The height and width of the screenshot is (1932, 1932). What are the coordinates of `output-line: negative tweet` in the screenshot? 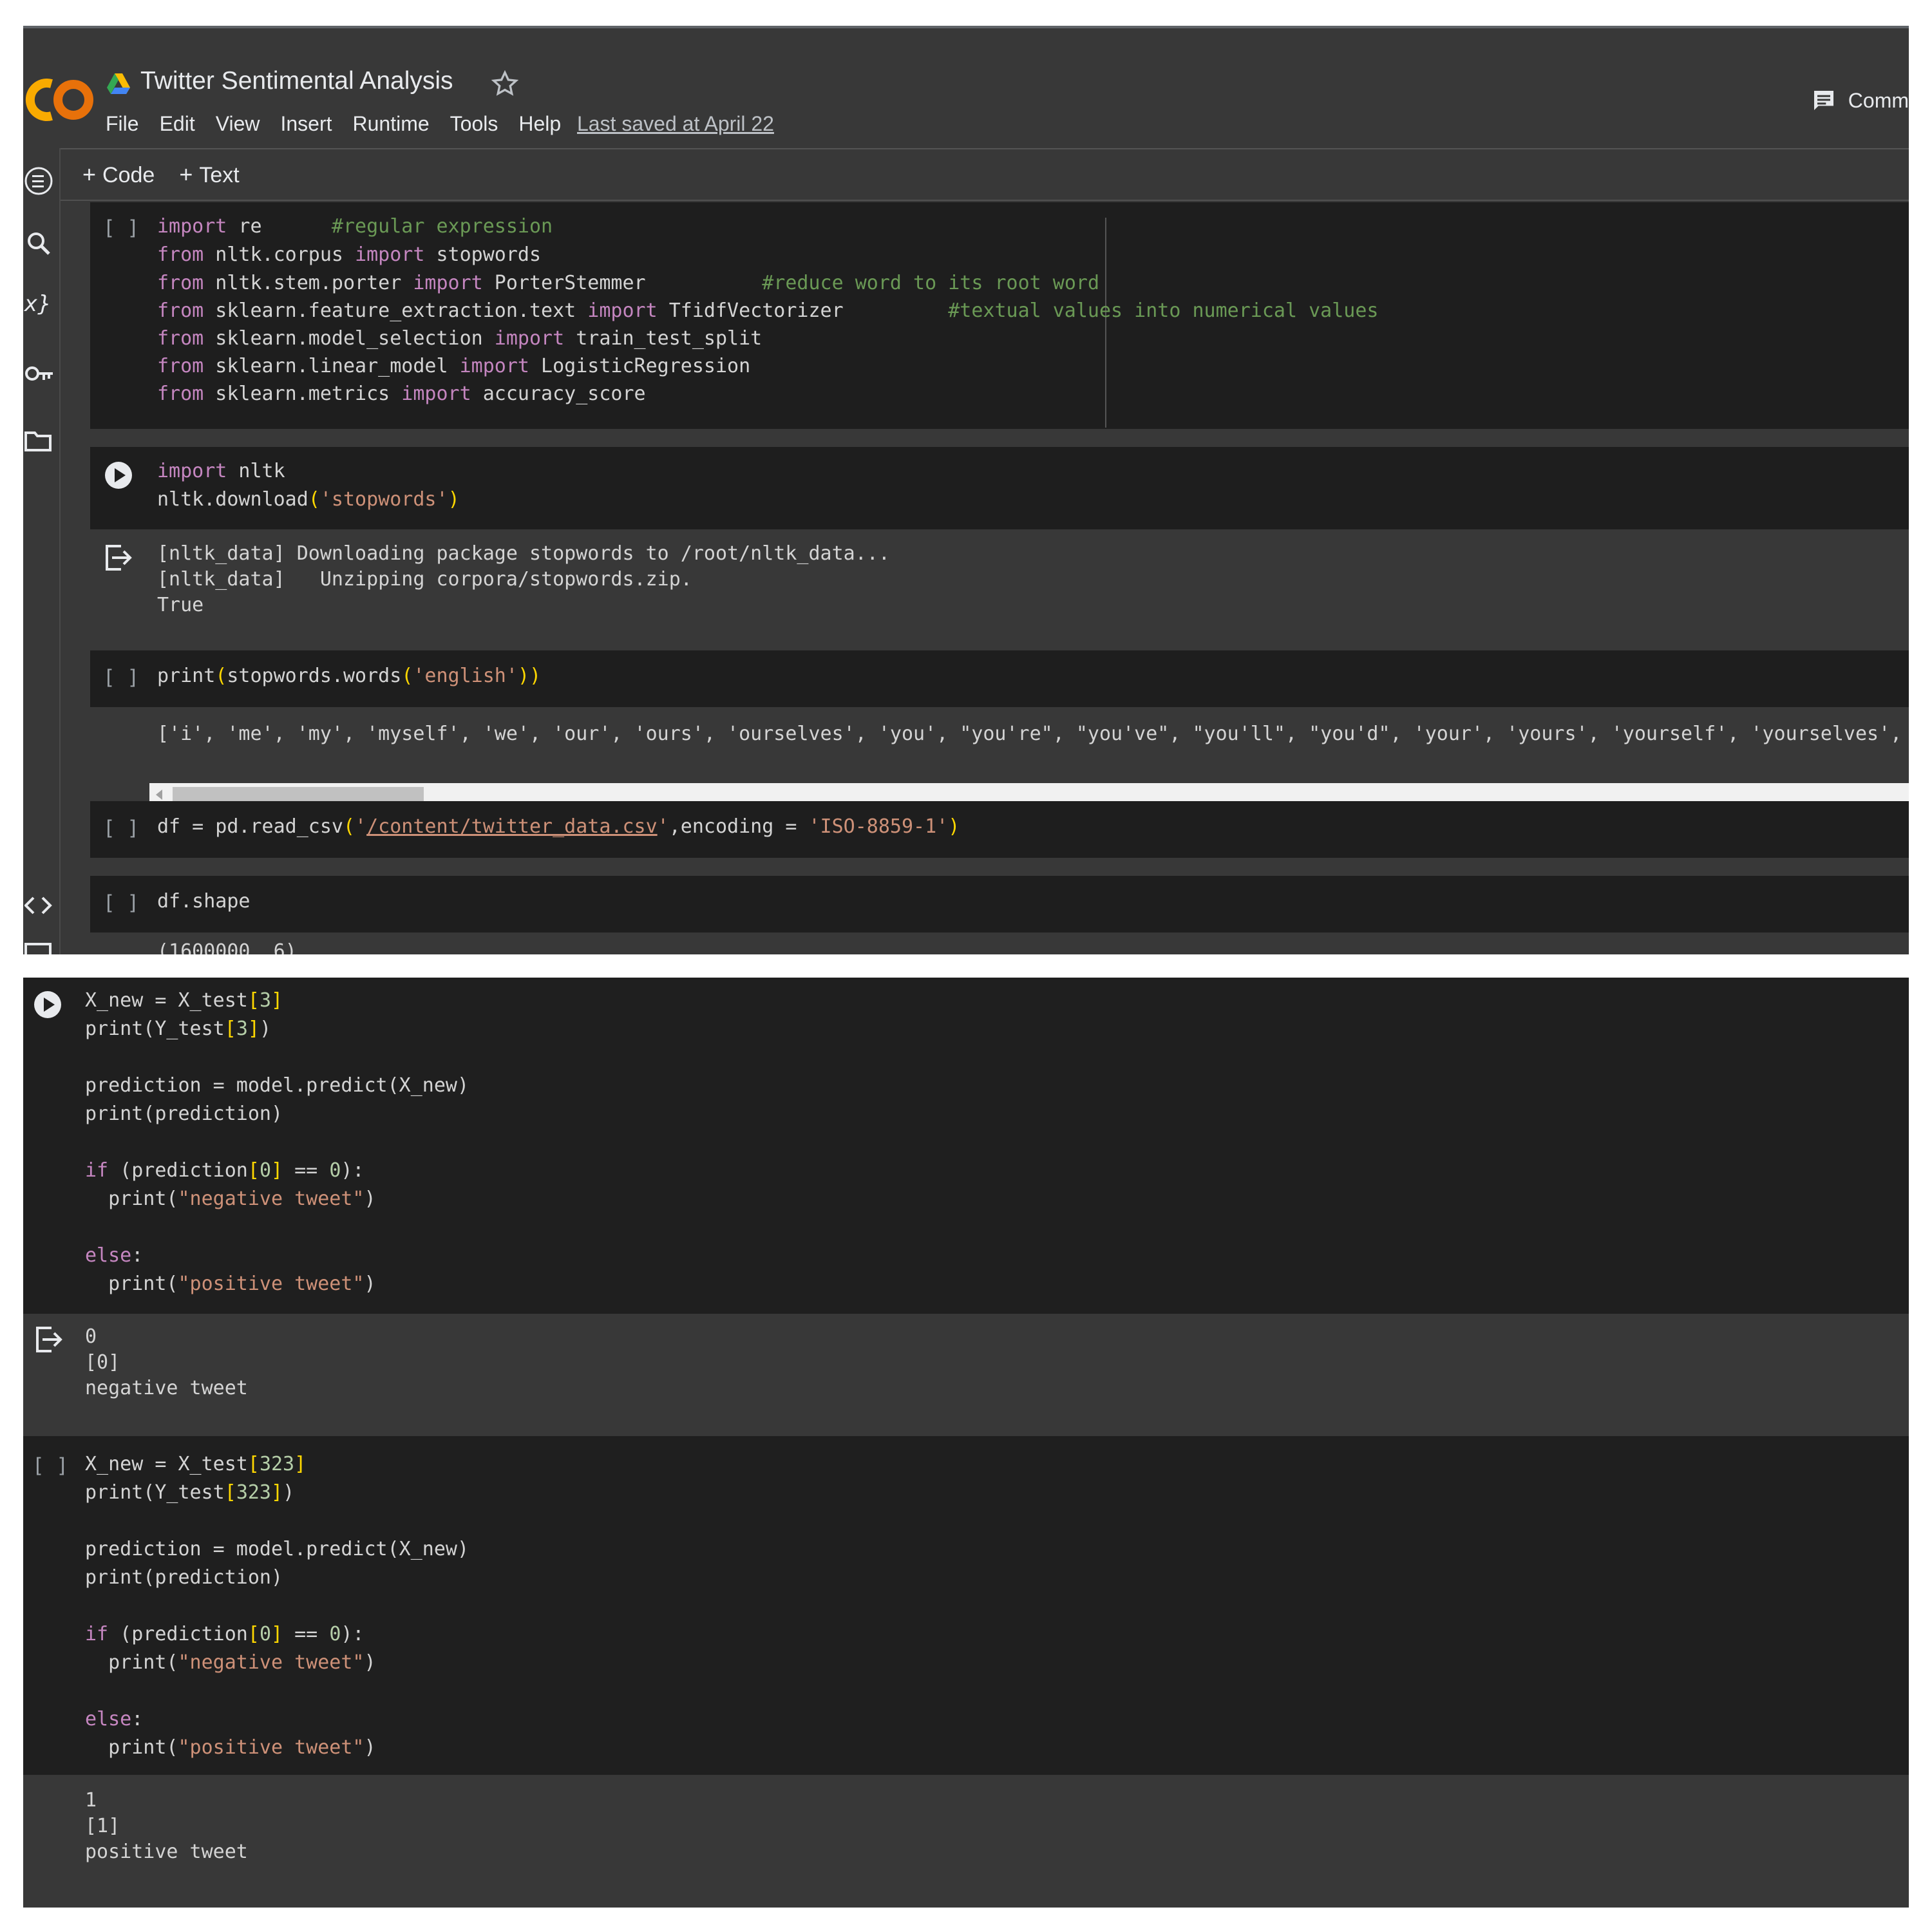 It's located at (167, 1388).